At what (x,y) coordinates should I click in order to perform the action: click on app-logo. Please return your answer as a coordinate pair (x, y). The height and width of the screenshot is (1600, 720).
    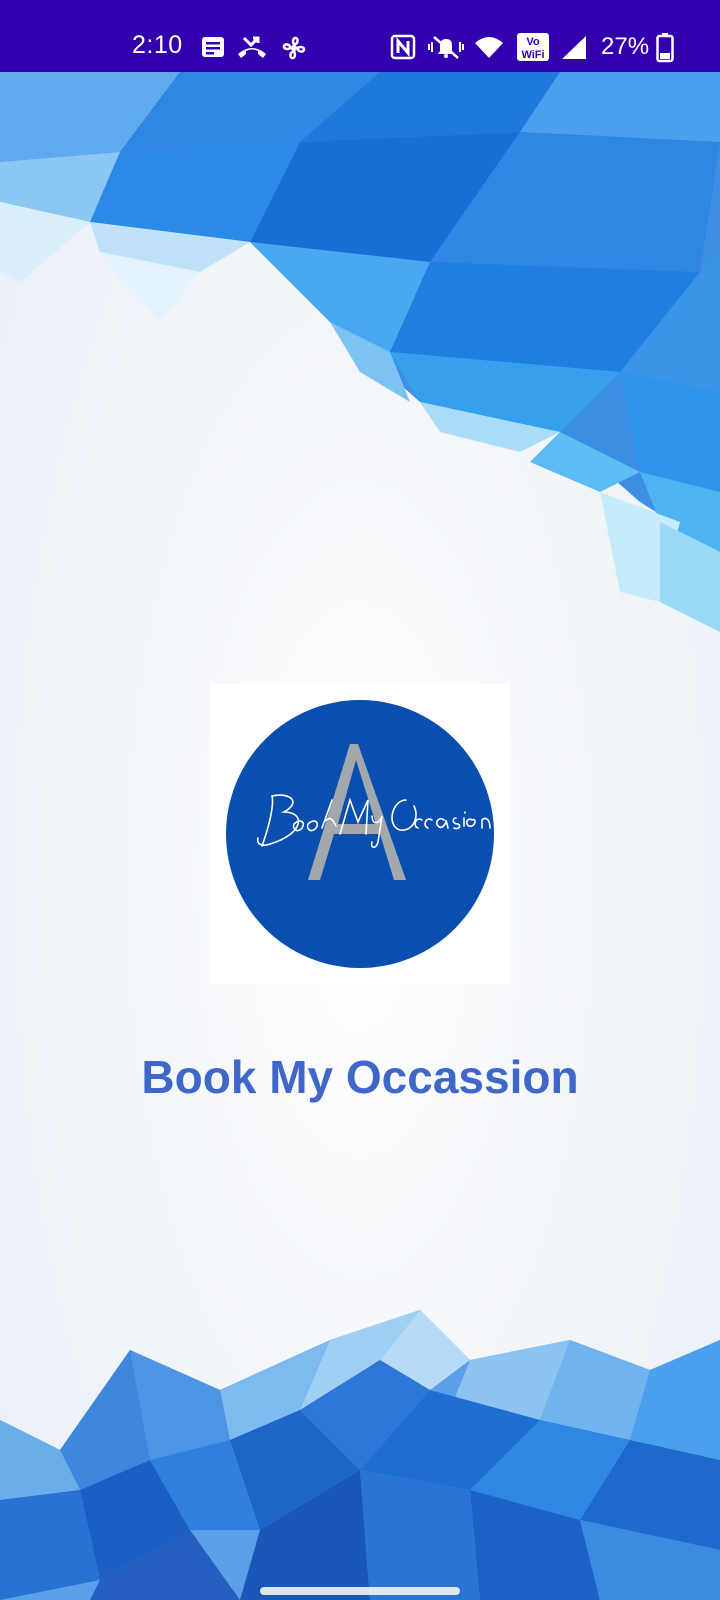
    Looking at the image, I should click on (360, 834).